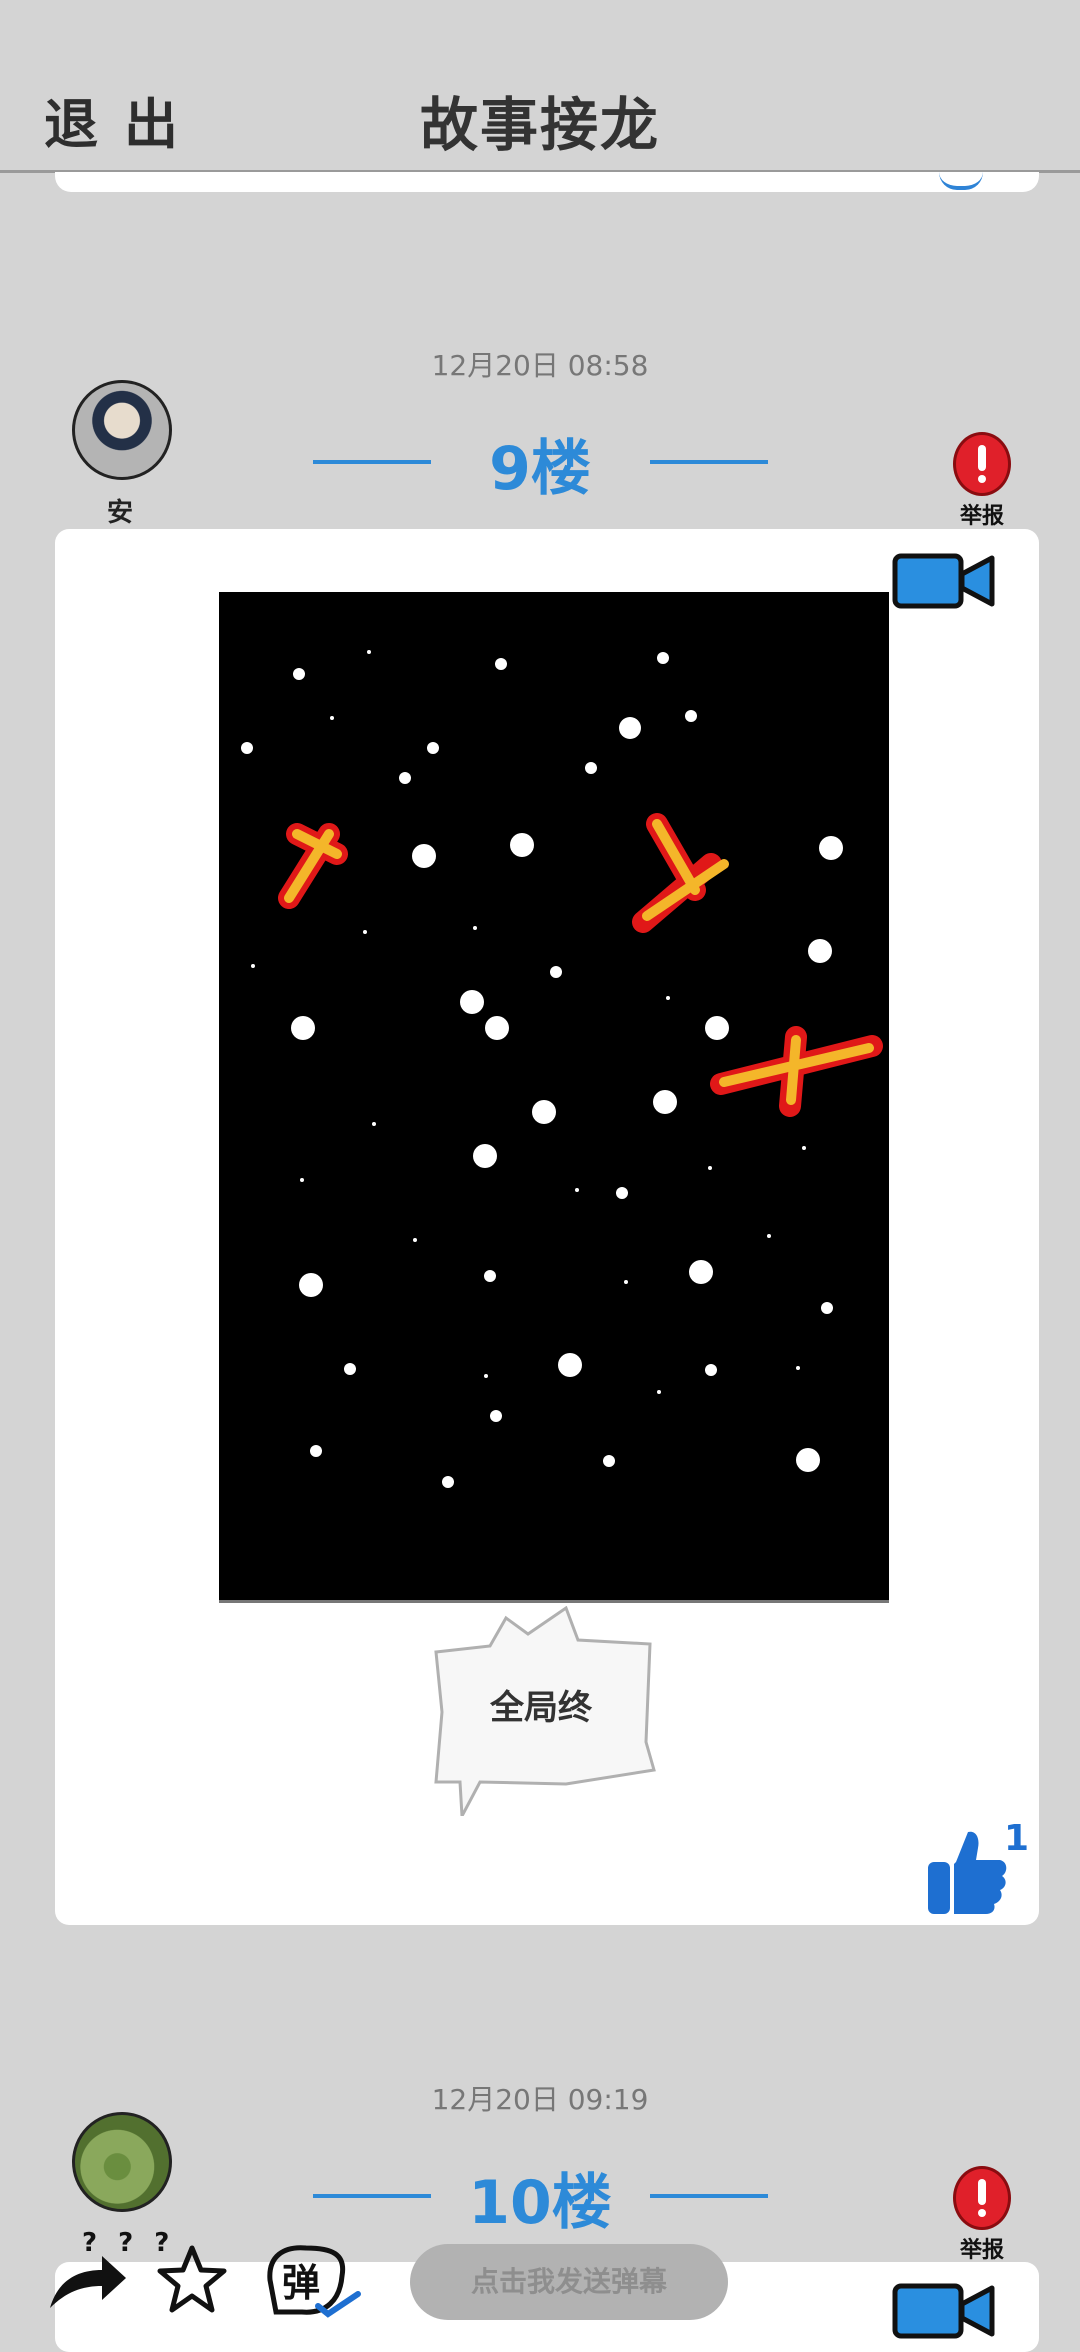  Describe the element at coordinates (547, 182) in the screenshot. I see `previous-post-card` at that location.